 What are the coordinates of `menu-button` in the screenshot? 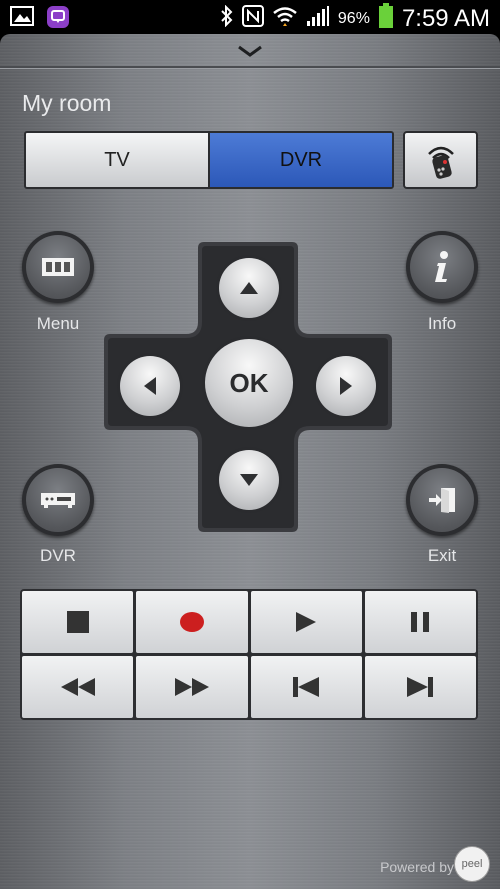 It's located at (58, 267).